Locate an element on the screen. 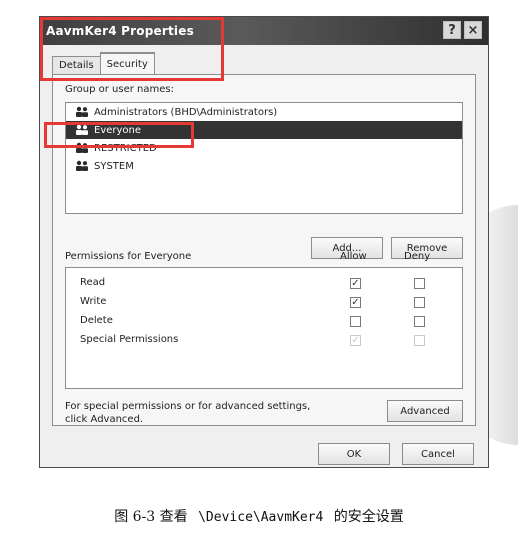  caption-path: \Device\AavmKer4 is located at coordinates (261, 517).